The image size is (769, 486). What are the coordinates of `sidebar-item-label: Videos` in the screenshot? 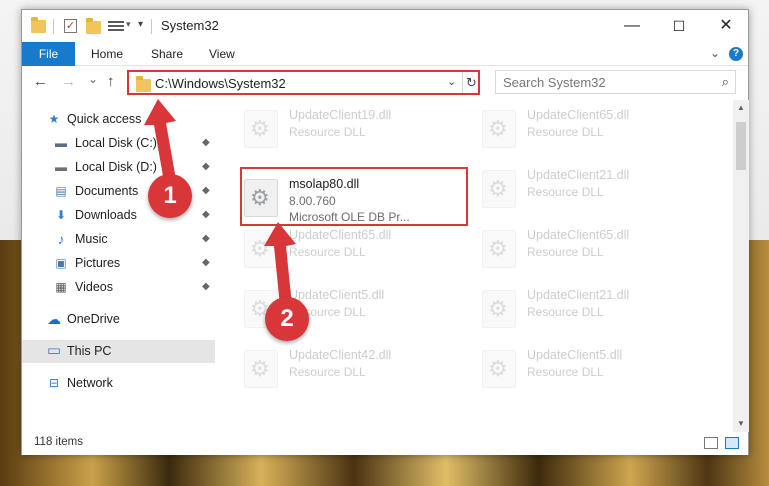 It's located at (94, 287).